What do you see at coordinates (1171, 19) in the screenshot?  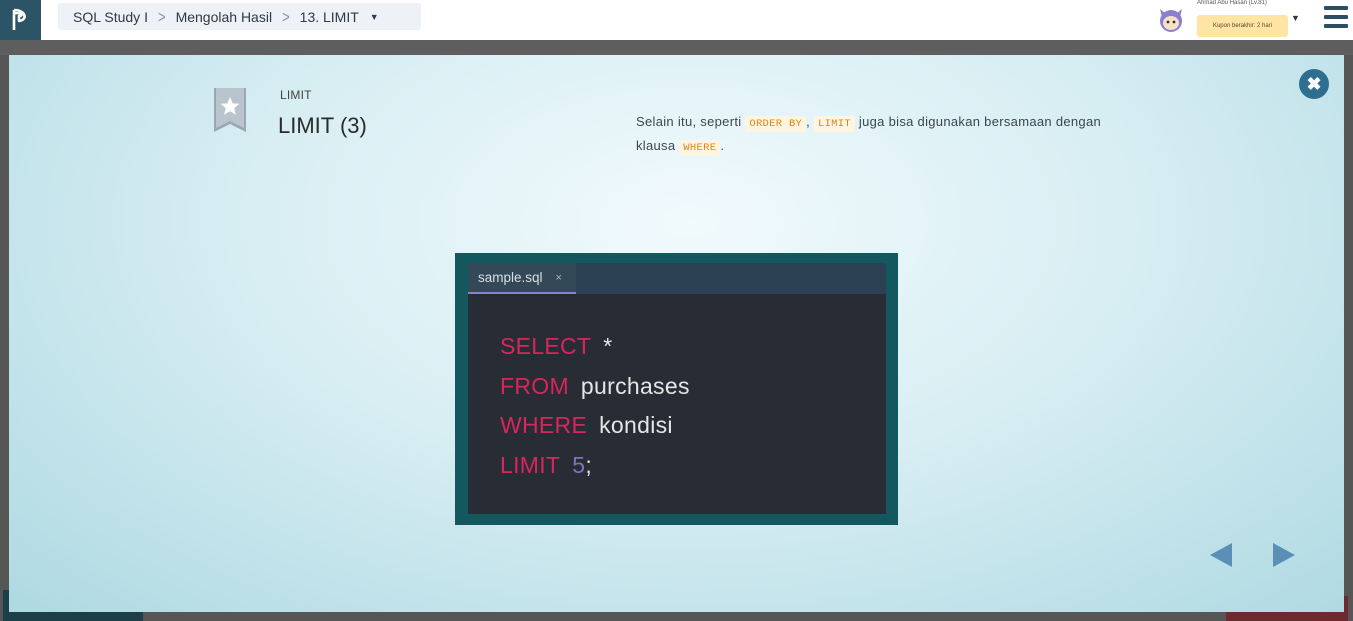 I see `avatar` at bounding box center [1171, 19].